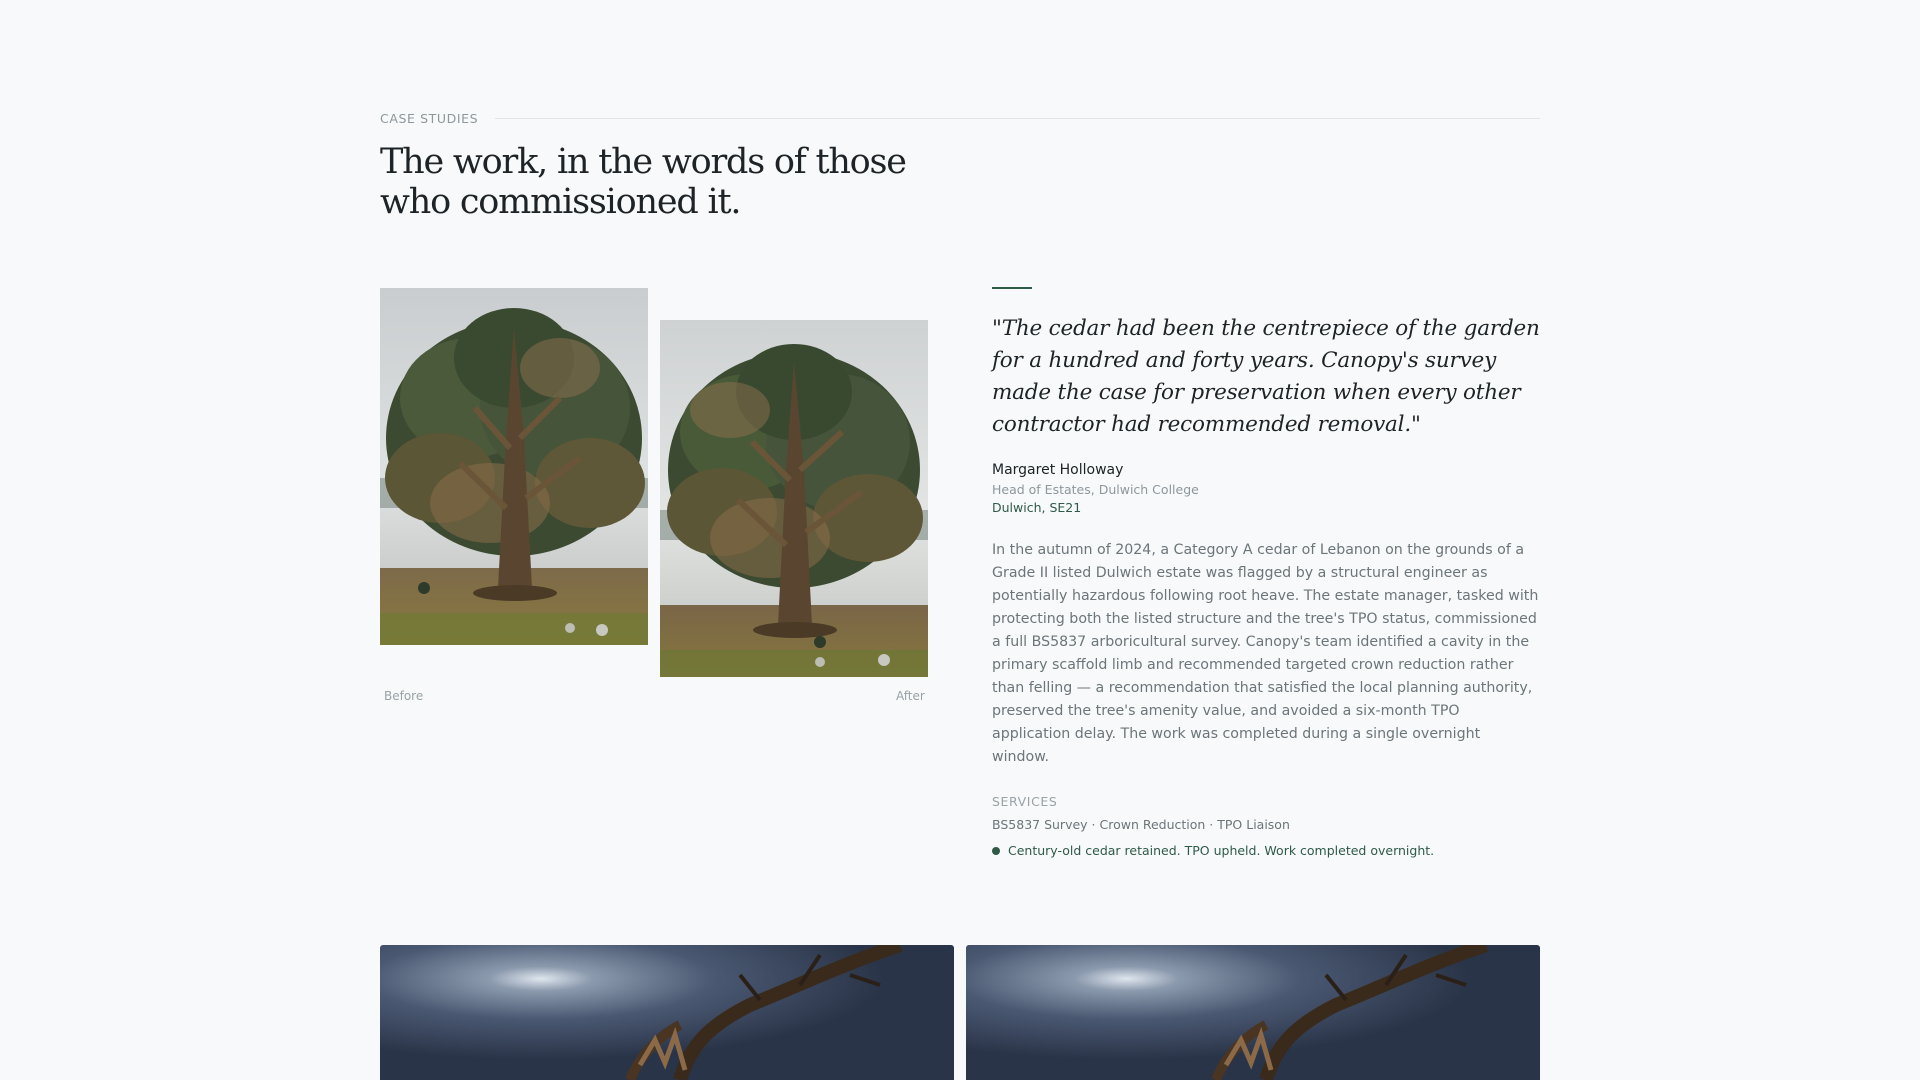 This screenshot has width=1920, height=1080. I want to click on section-eyebrow: CASE STUDIES, so click(429, 118).